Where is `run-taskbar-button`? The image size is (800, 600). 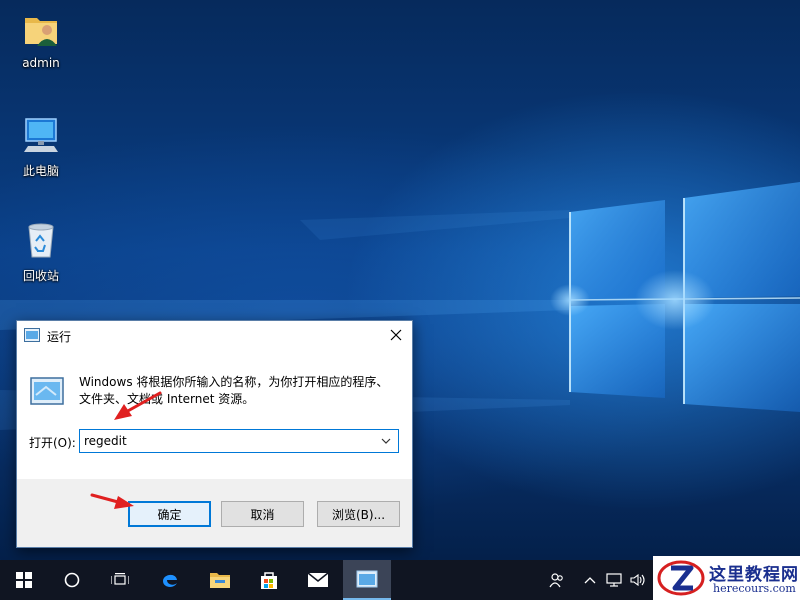 run-taskbar-button is located at coordinates (367, 580).